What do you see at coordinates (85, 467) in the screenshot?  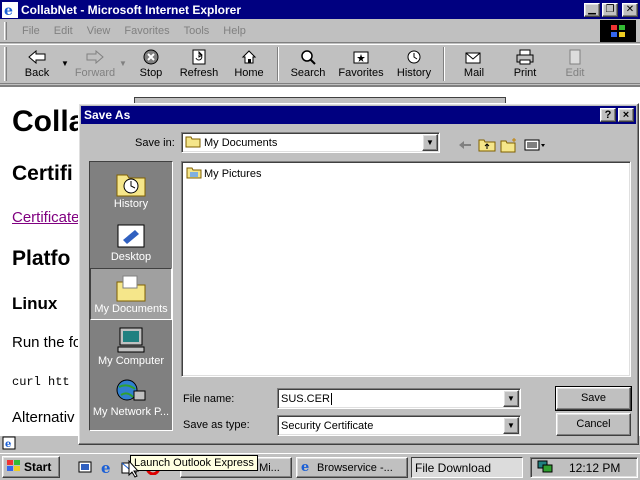 I see `show-desktop-icon` at bounding box center [85, 467].